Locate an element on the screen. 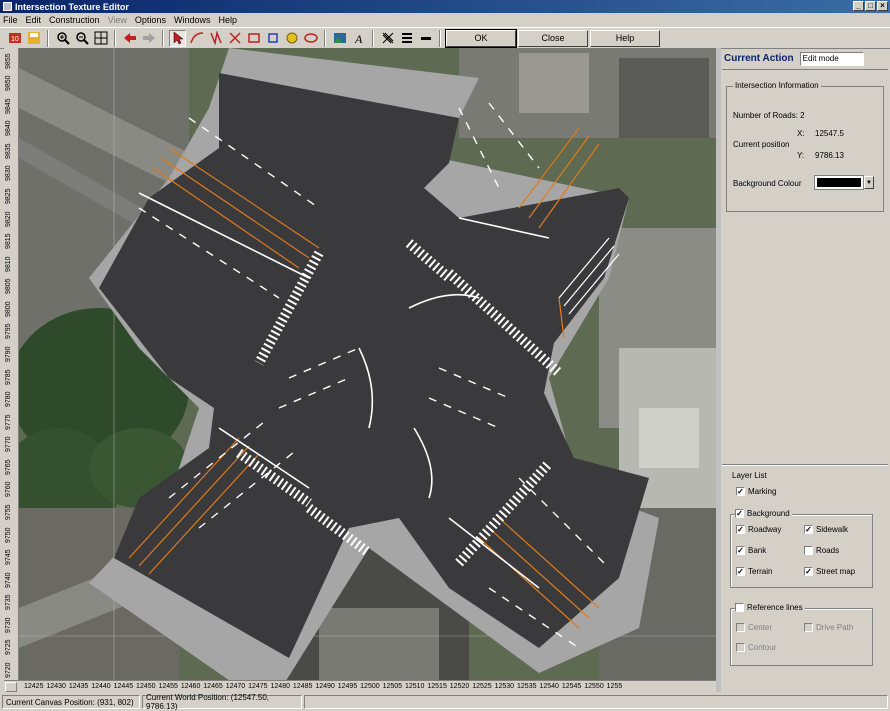 Image resolution: width=890 pixels, height=711 pixels. minimize-button: _ is located at coordinates (858, 6).